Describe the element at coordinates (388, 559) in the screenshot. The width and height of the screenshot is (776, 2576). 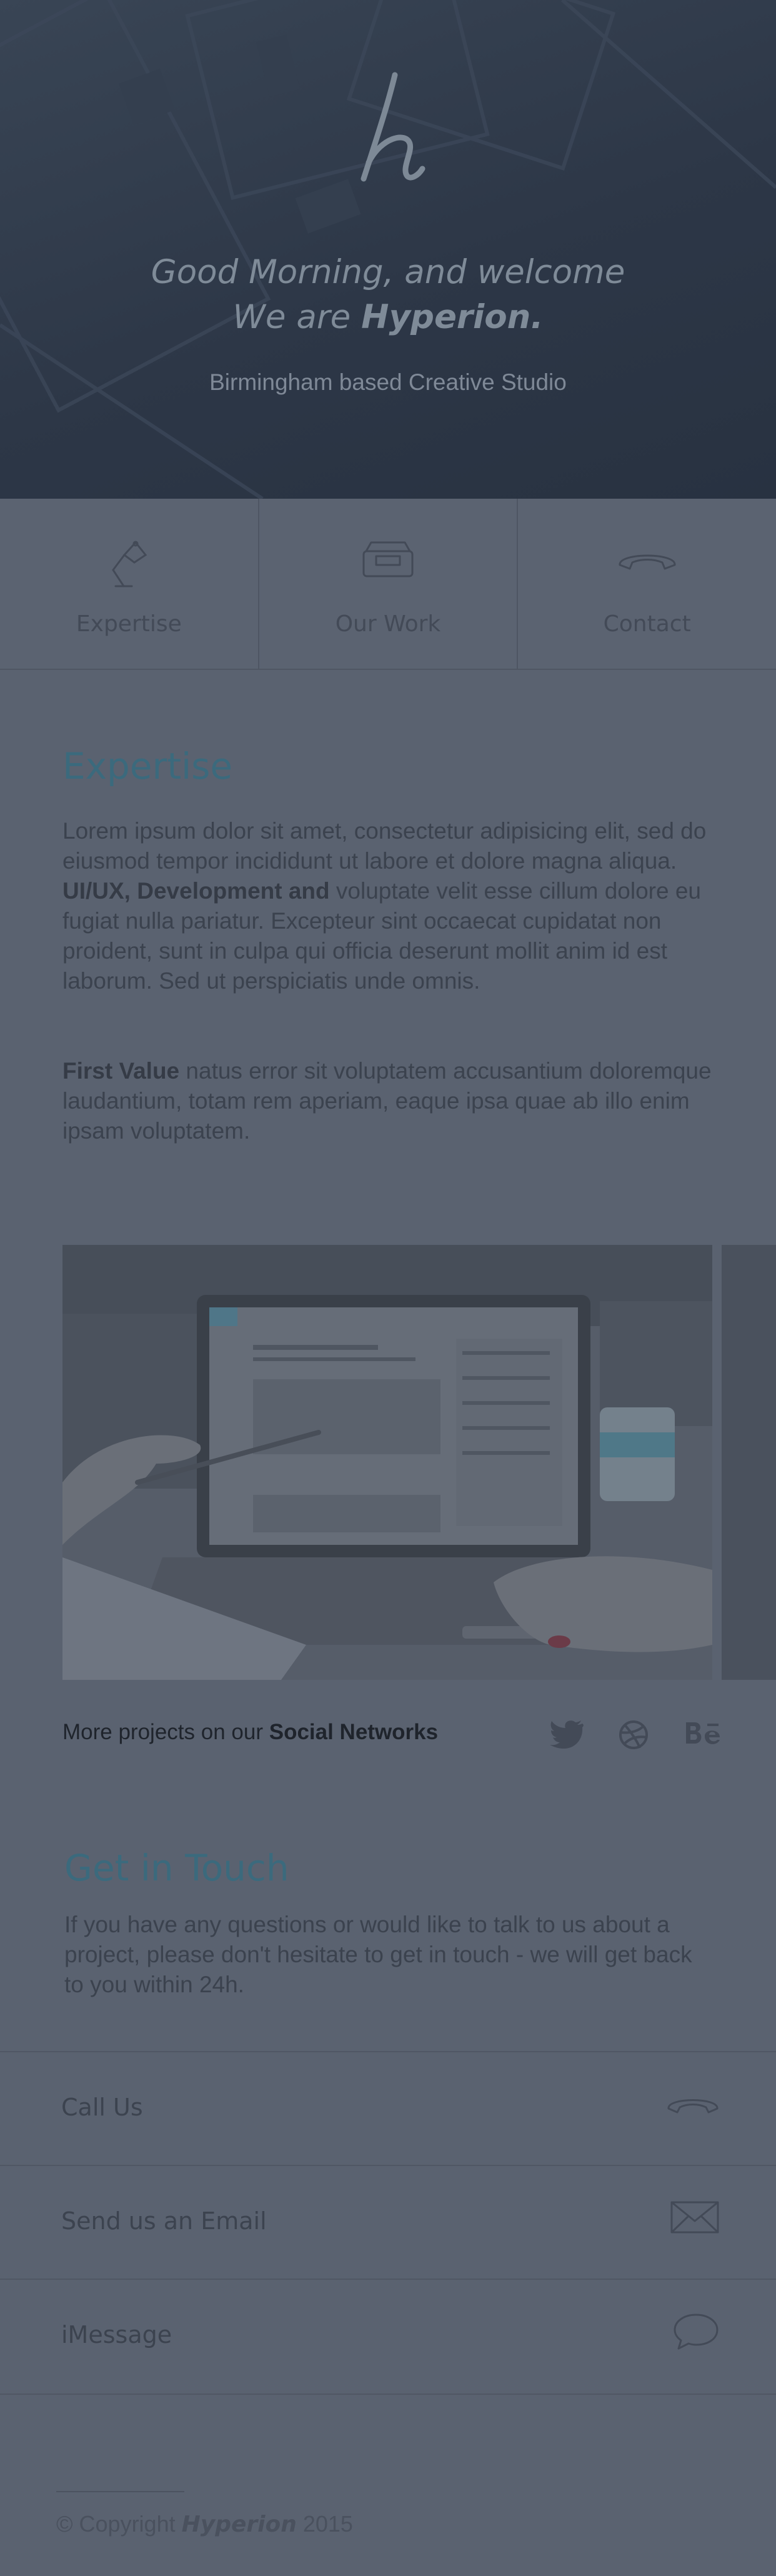
I see `inbox-tray-icon` at that location.